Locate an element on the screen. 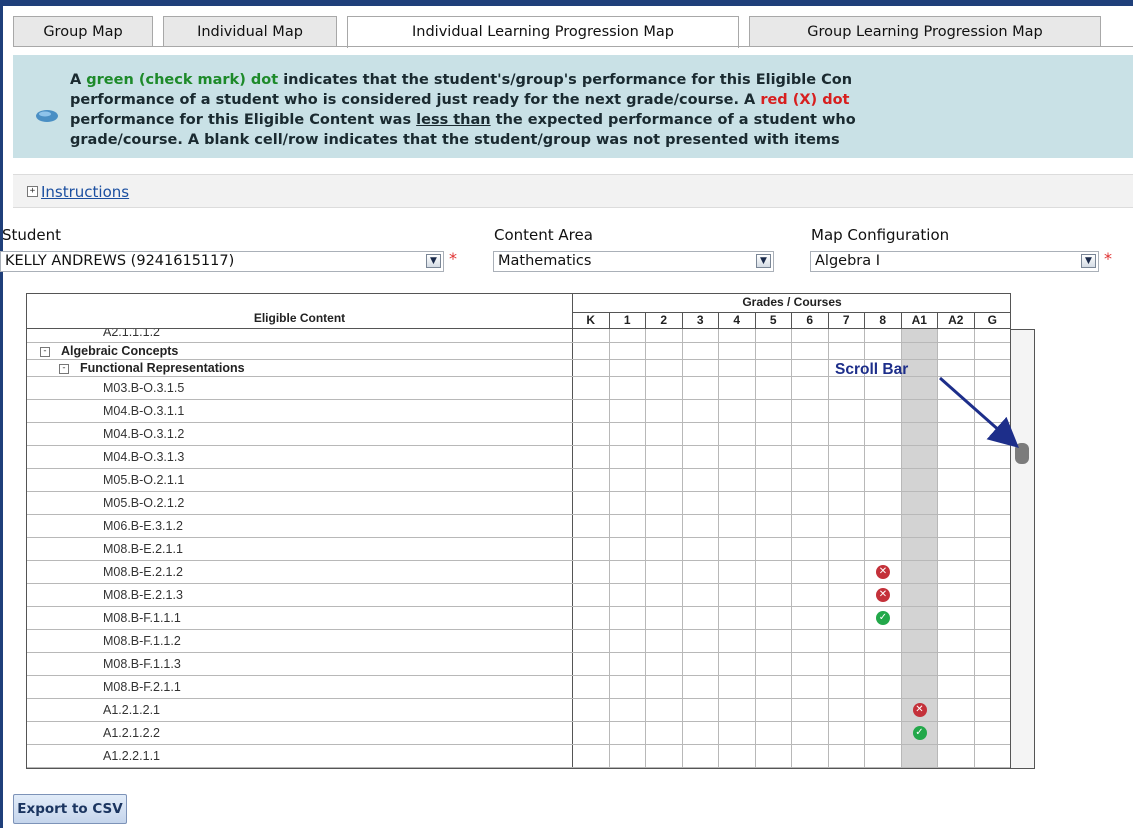 The height and width of the screenshot is (828, 1133). tab-group-learning-progression-map: Group Learning Progression Map is located at coordinates (925, 31).